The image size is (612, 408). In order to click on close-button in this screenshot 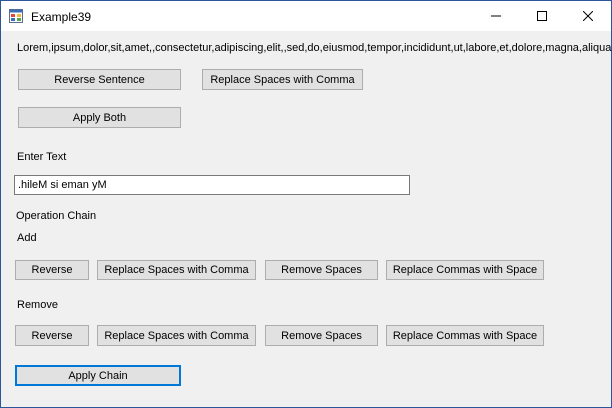, I will do `click(588, 16)`.